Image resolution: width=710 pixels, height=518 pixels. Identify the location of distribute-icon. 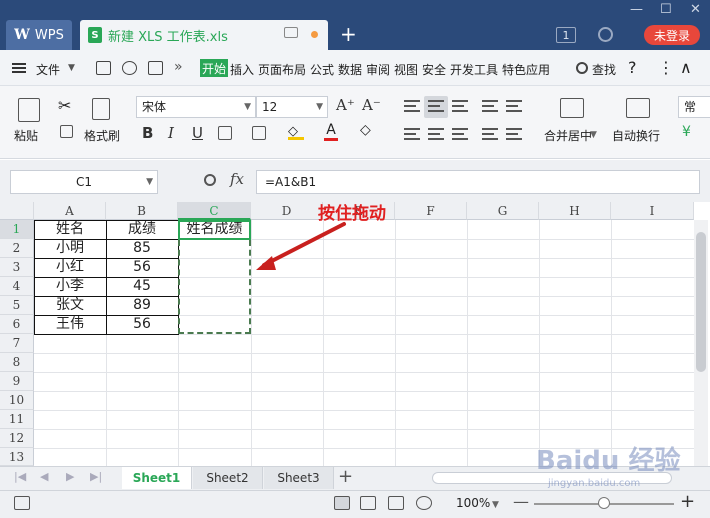
(514, 134).